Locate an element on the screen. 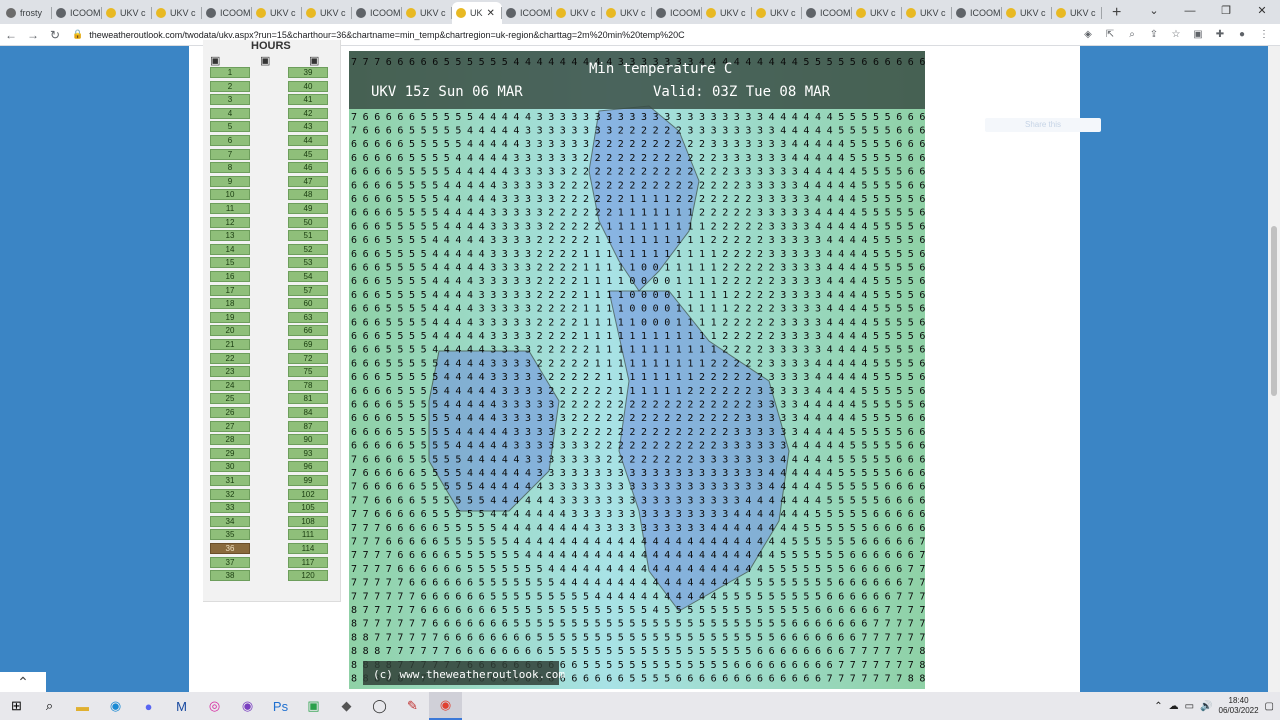  volume-icon: 🔊 is located at coordinates (1206, 706).